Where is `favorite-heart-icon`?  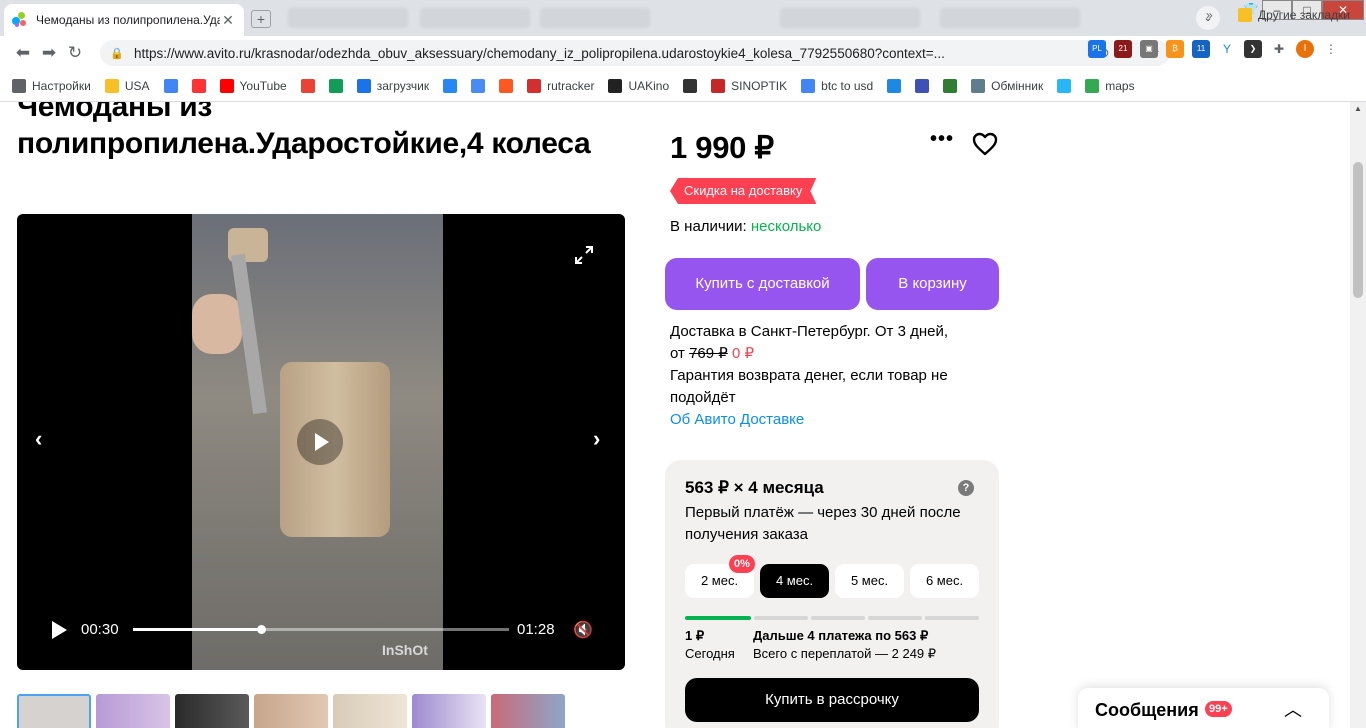
favorite-heart-icon is located at coordinates (985, 144).